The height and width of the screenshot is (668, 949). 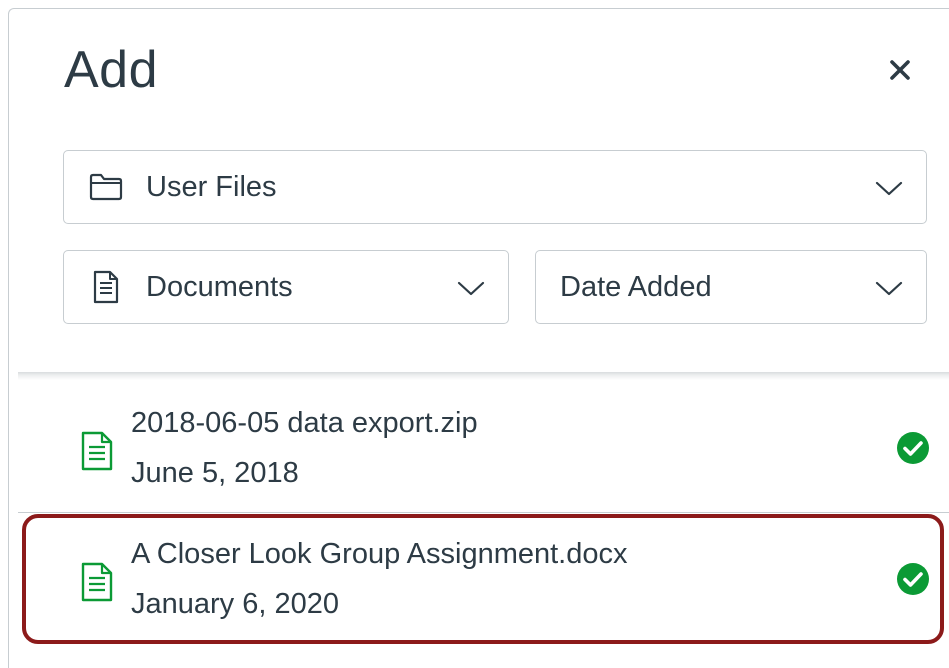 What do you see at coordinates (731, 287) in the screenshot?
I see `sort-select: Date Added` at bounding box center [731, 287].